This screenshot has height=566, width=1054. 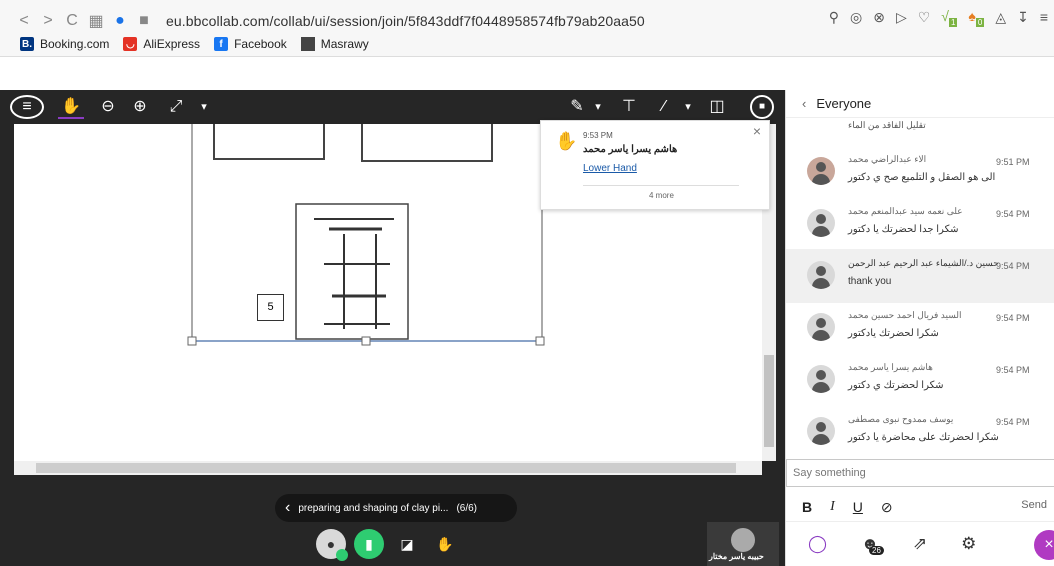 What do you see at coordinates (96, 21) in the screenshot?
I see `apps-icon: ▦` at bounding box center [96, 21].